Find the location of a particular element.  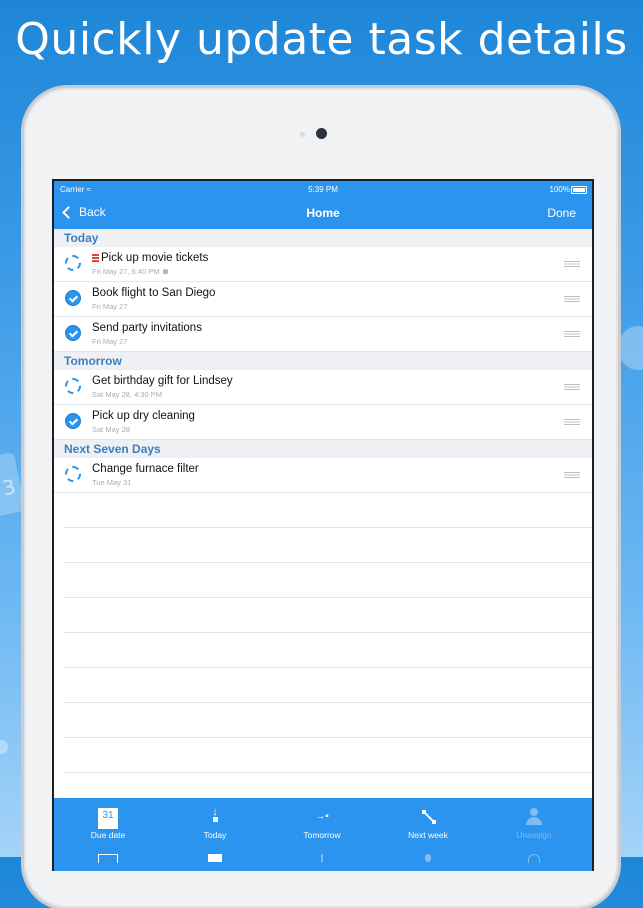

calendar-icon is located at coordinates (108, 858).